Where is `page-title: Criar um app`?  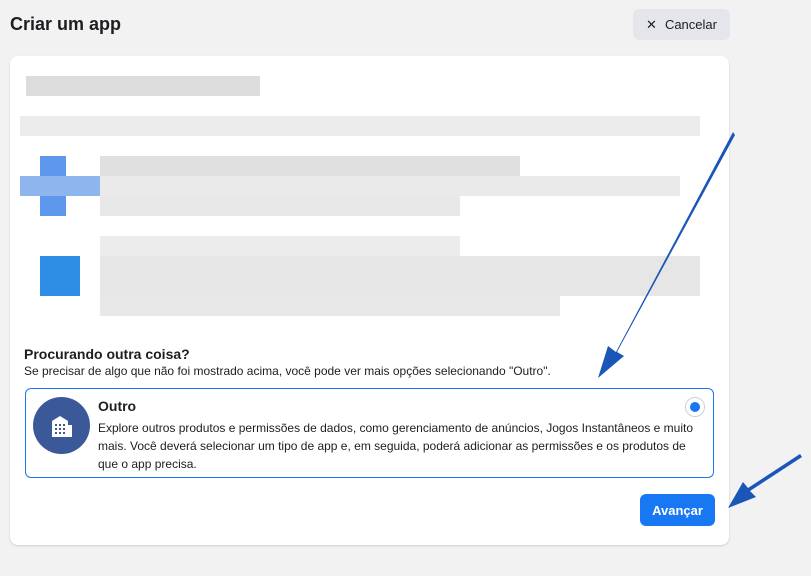 page-title: Criar um app is located at coordinates (66, 24).